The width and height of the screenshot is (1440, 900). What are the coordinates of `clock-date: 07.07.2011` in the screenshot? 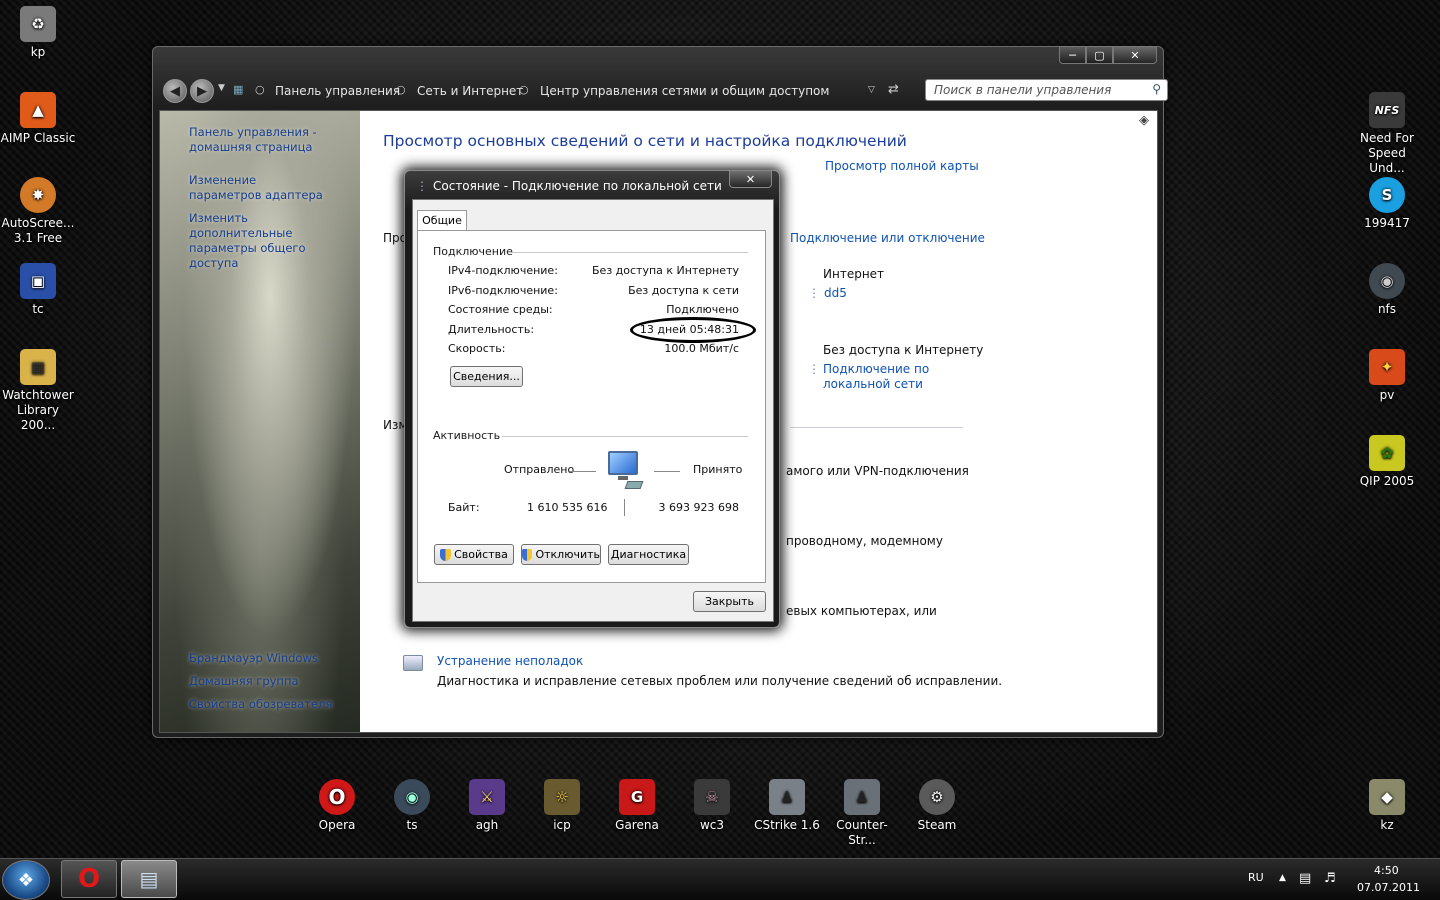 It's located at (1388, 887).